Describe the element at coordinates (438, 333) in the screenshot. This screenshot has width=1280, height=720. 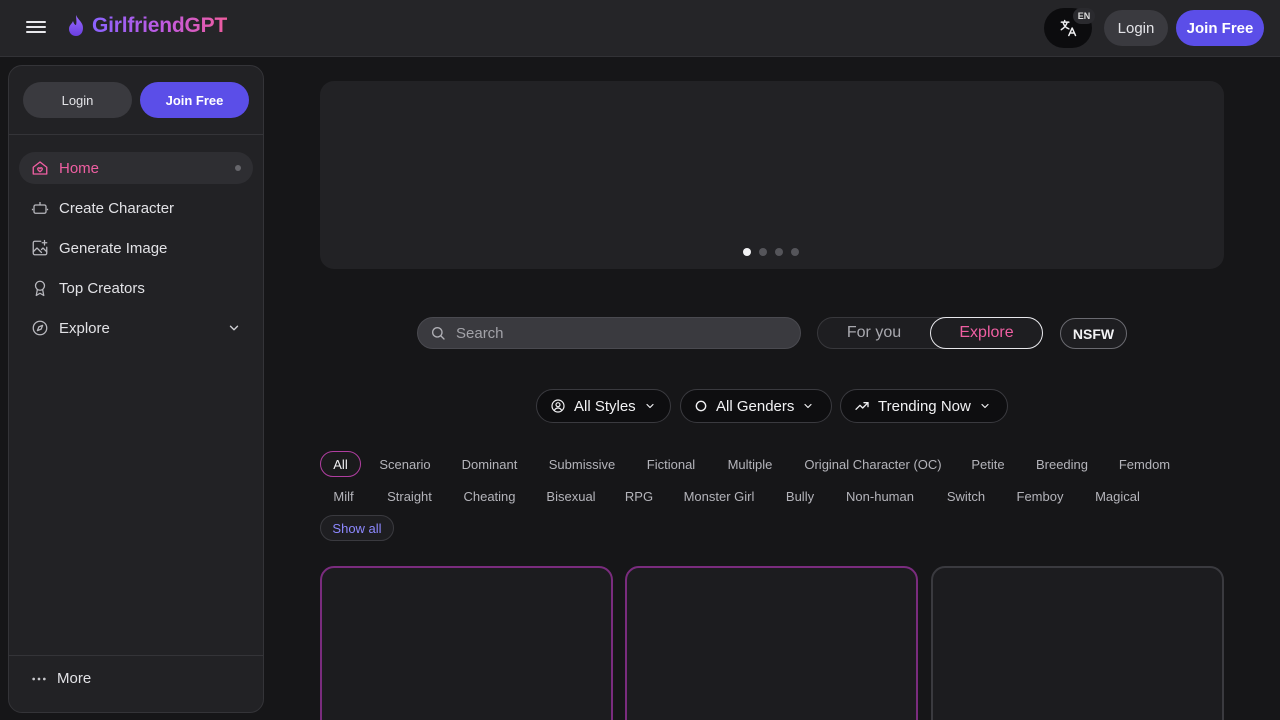
I see `search-icon` at that location.